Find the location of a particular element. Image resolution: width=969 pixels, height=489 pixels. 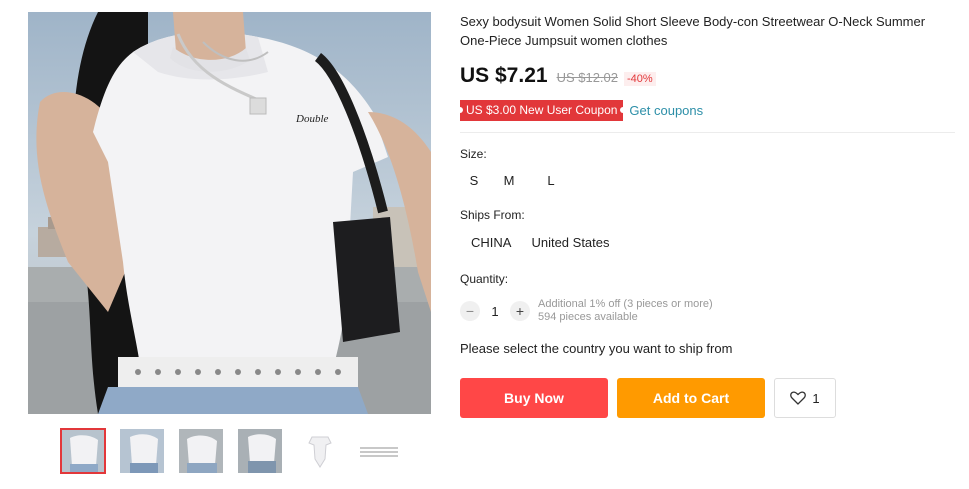

buy-now-button: Buy Now is located at coordinates (534, 398).